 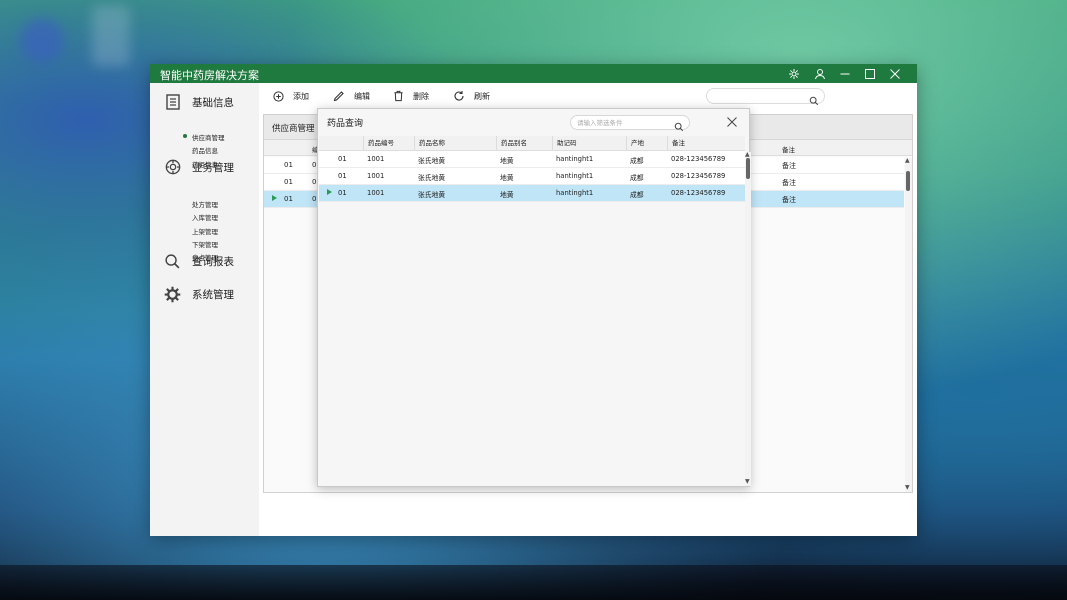 I want to click on vertical-scrollbar: ▲ ▼, so click(x=908, y=325).